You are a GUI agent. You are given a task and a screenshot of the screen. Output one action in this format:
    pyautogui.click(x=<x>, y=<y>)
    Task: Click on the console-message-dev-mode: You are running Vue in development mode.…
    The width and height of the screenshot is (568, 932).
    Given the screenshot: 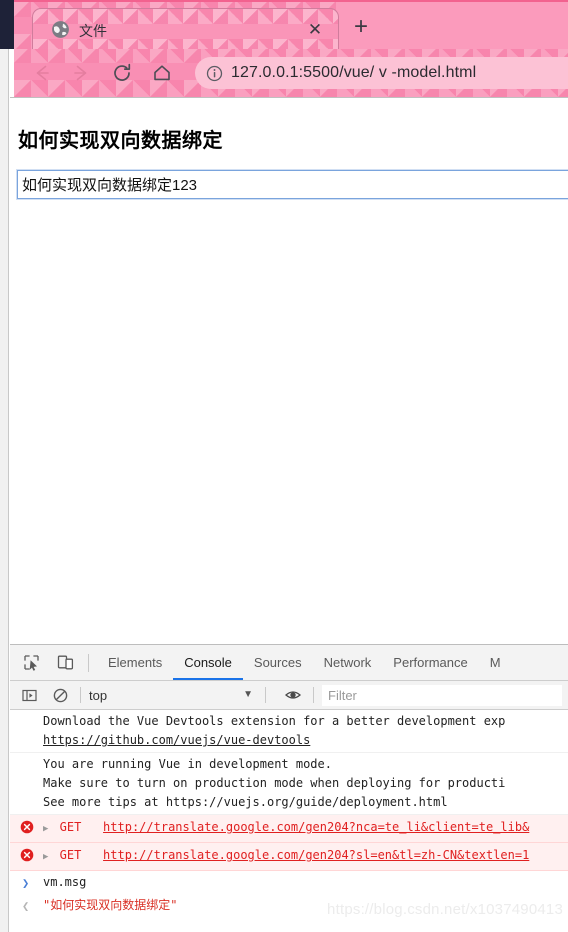 What is the action you would take?
    pyautogui.click(x=289, y=784)
    